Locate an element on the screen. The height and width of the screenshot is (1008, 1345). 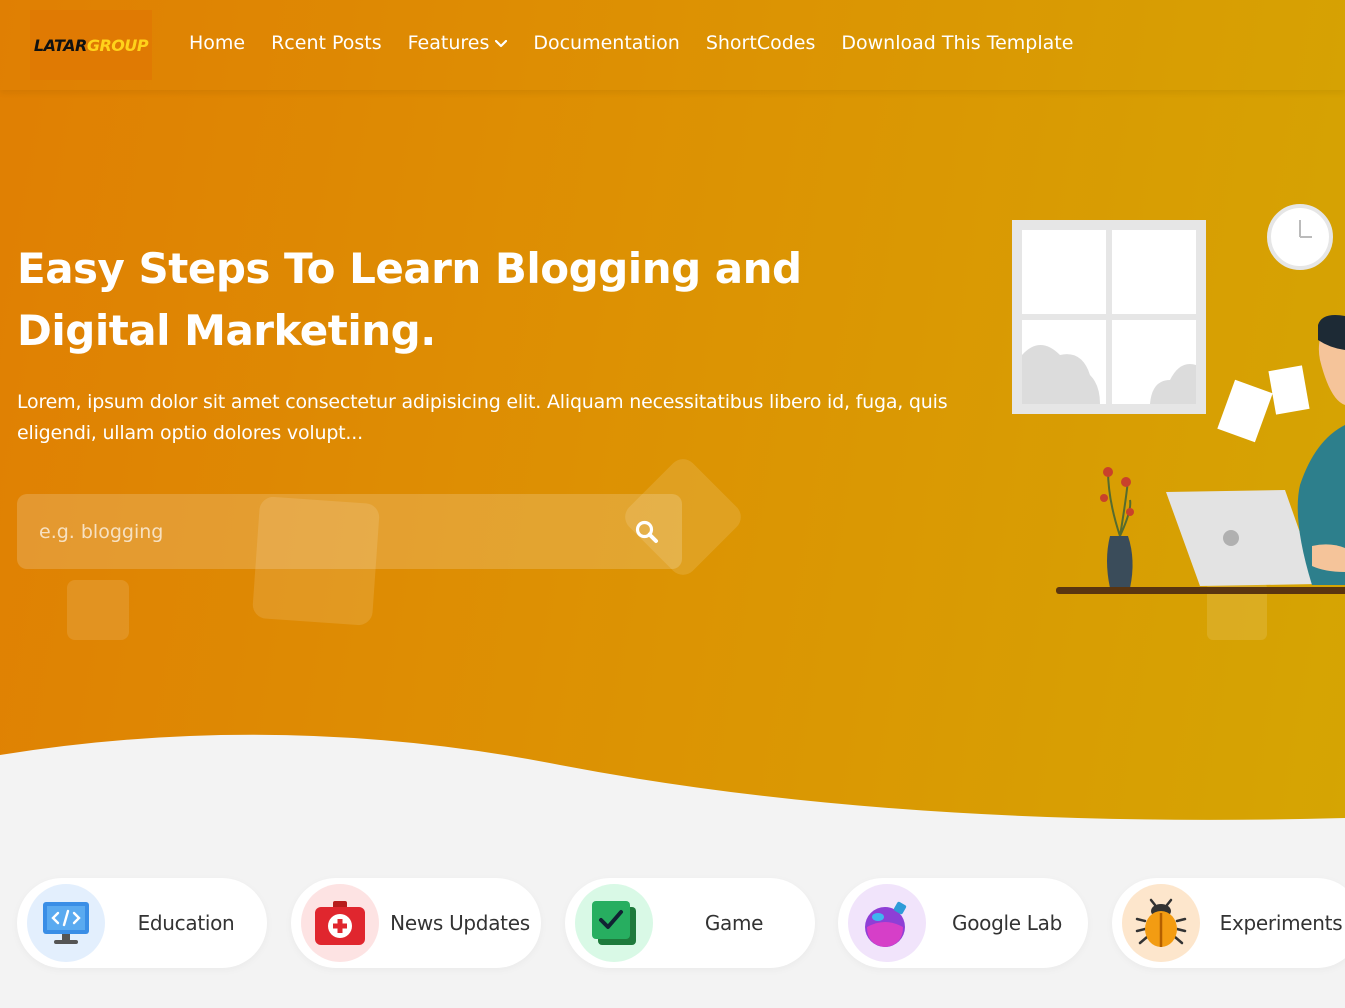
category-game-icon-circle is located at coordinates (614, 923).